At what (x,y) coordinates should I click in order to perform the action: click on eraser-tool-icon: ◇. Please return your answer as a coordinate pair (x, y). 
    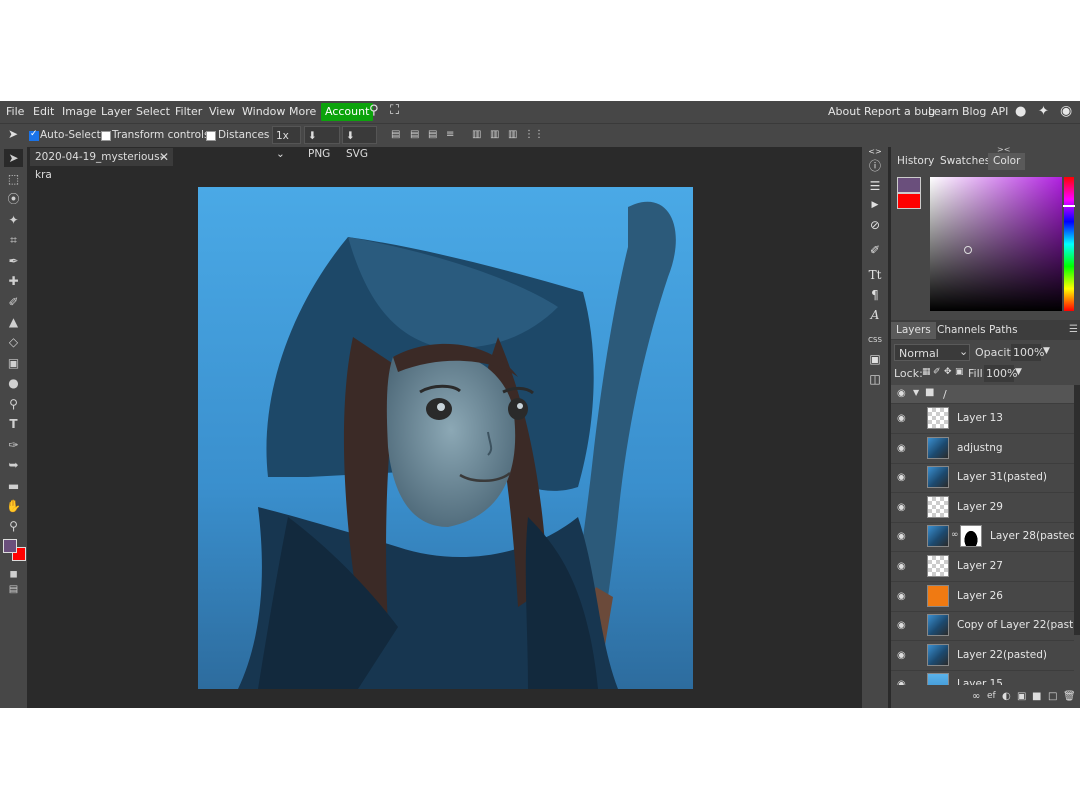
    Looking at the image, I should click on (13, 342).